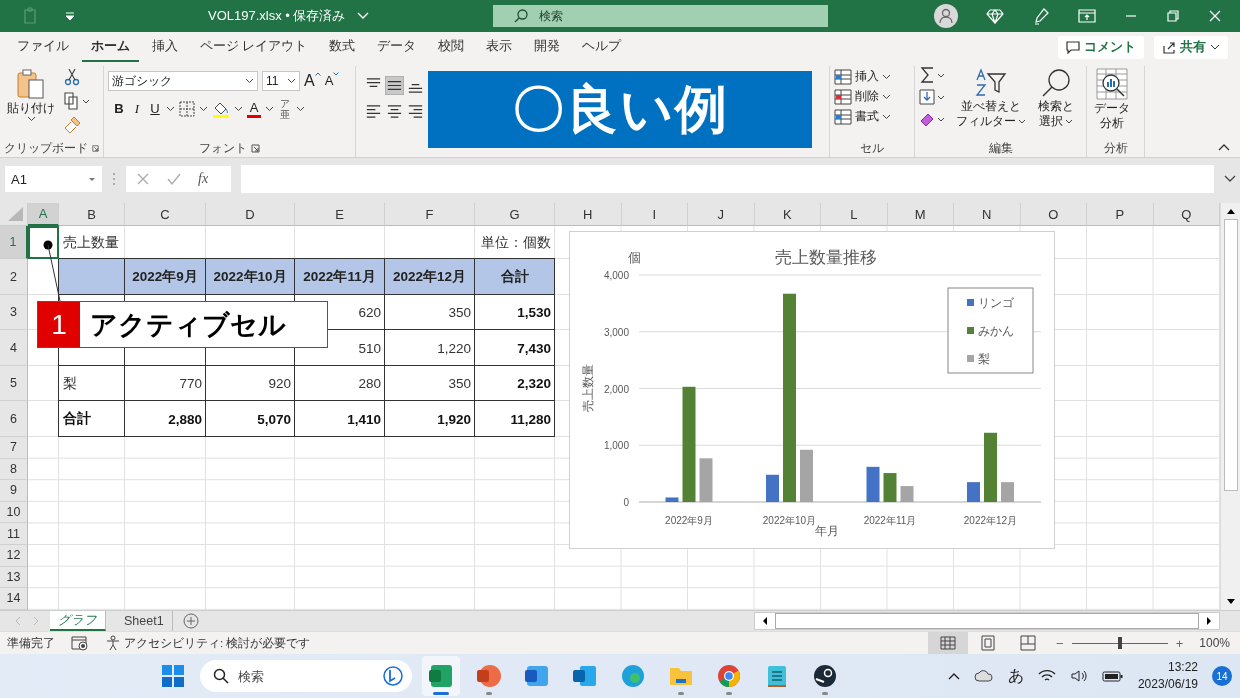 The image size is (1240, 698). What do you see at coordinates (394, 85) in the screenshot?
I see `align-middle-icon` at bounding box center [394, 85].